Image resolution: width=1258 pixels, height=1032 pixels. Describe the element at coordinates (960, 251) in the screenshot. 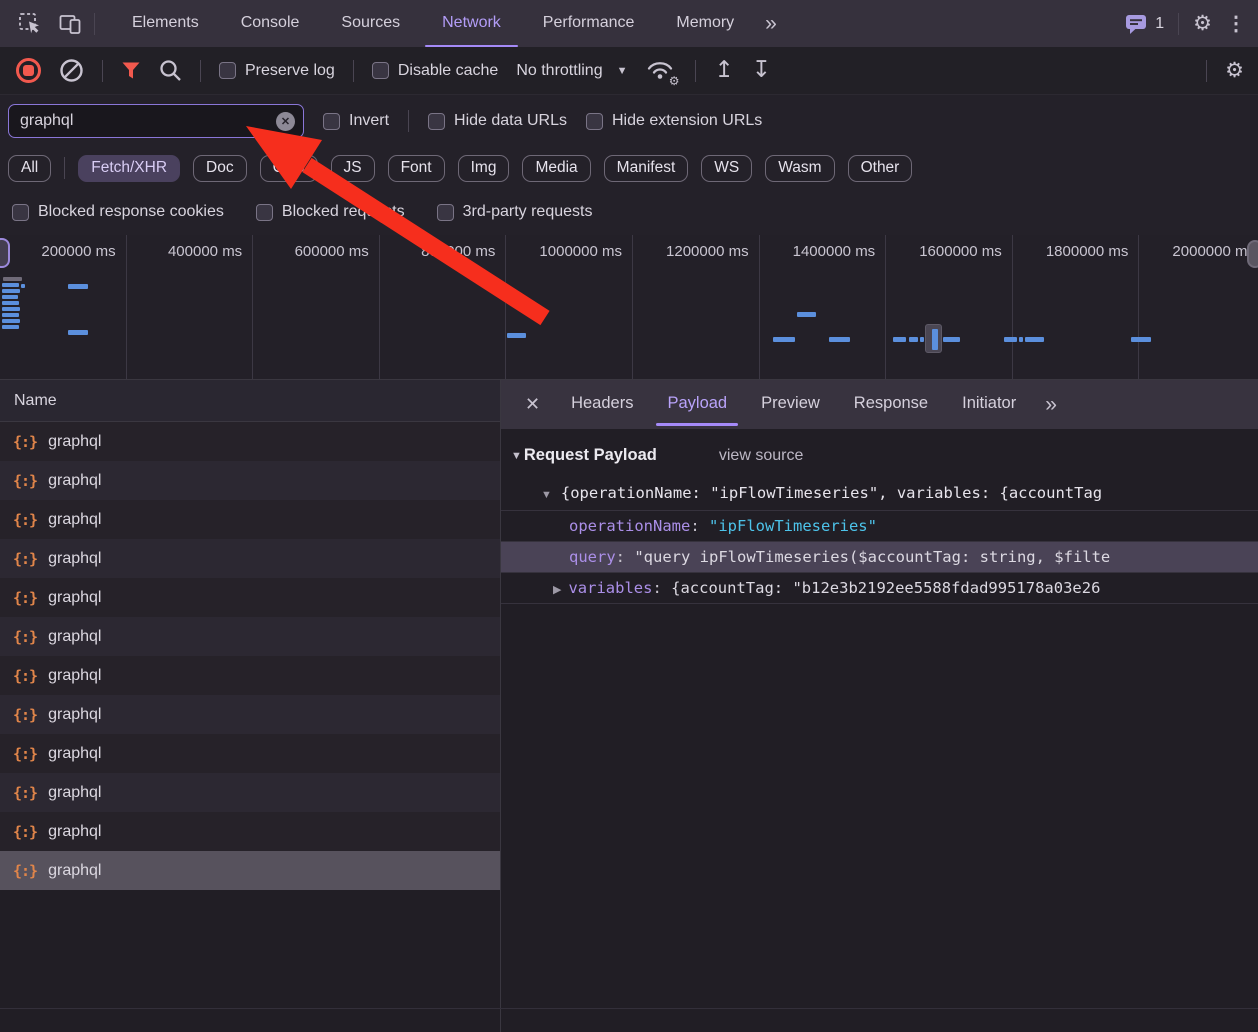

I see `timeline-tick-label: 1600000 ms` at that location.